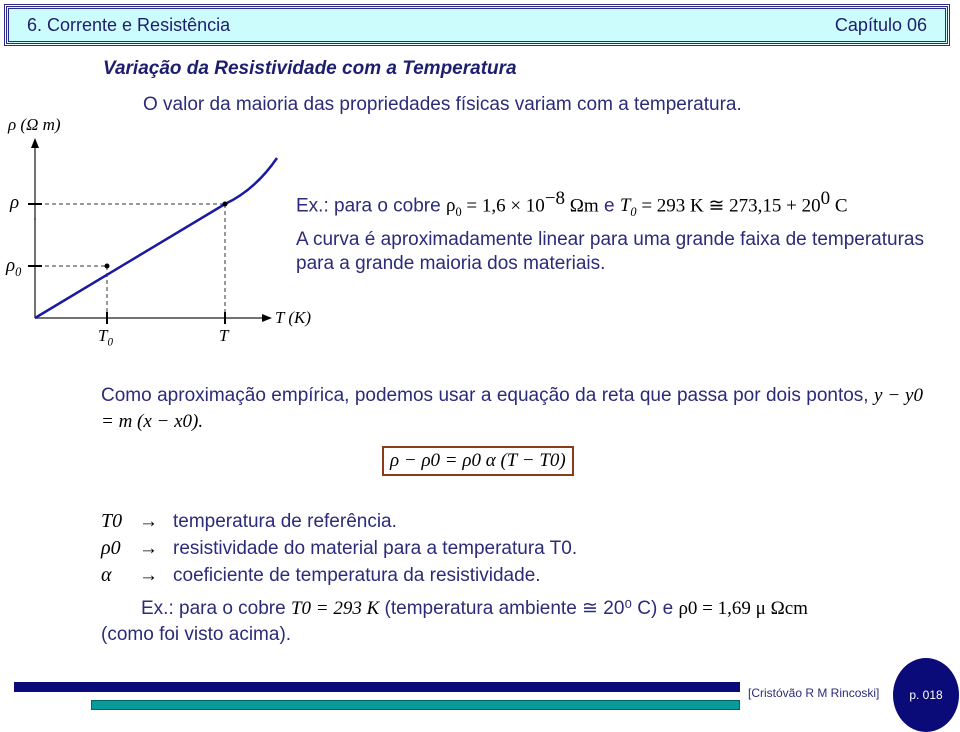  I want to click on example2-prefix: Ex.: para o cobre, so click(216, 608).